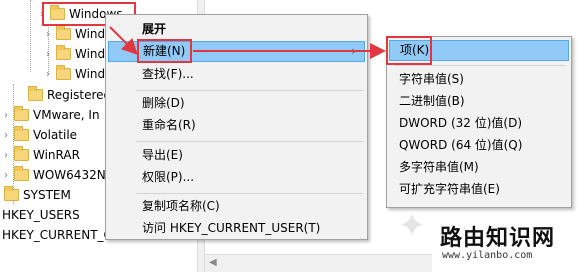 This screenshot has height=272, width=577. I want to click on tree-node-label: WOW6432N, so click(69, 175).